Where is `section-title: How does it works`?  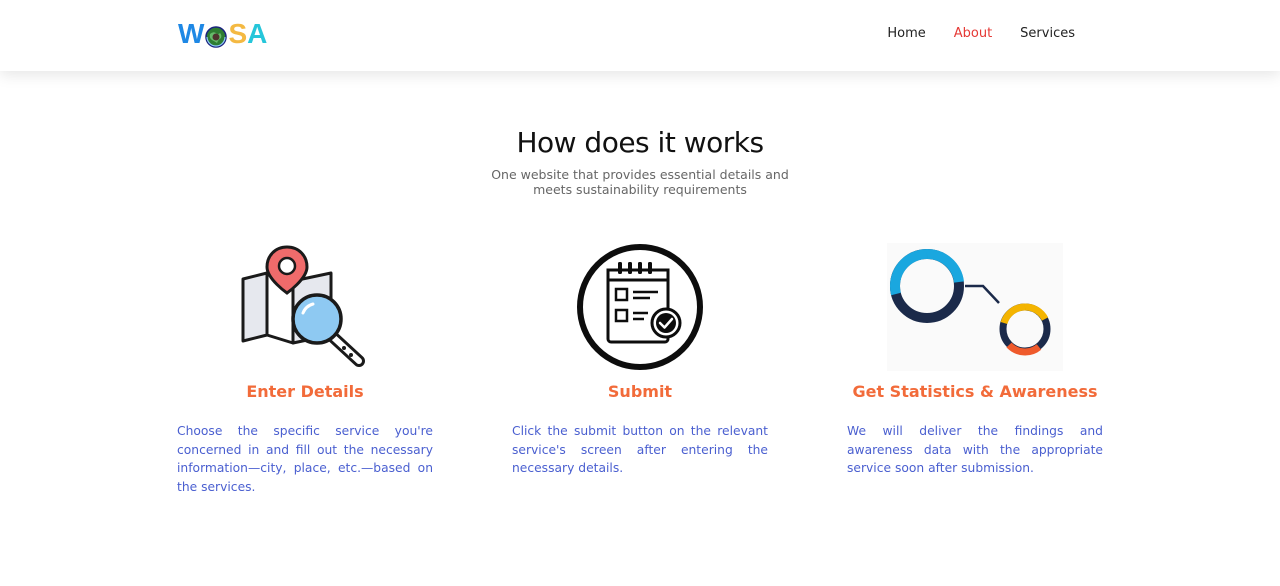
section-title: How does it works is located at coordinates (640, 142).